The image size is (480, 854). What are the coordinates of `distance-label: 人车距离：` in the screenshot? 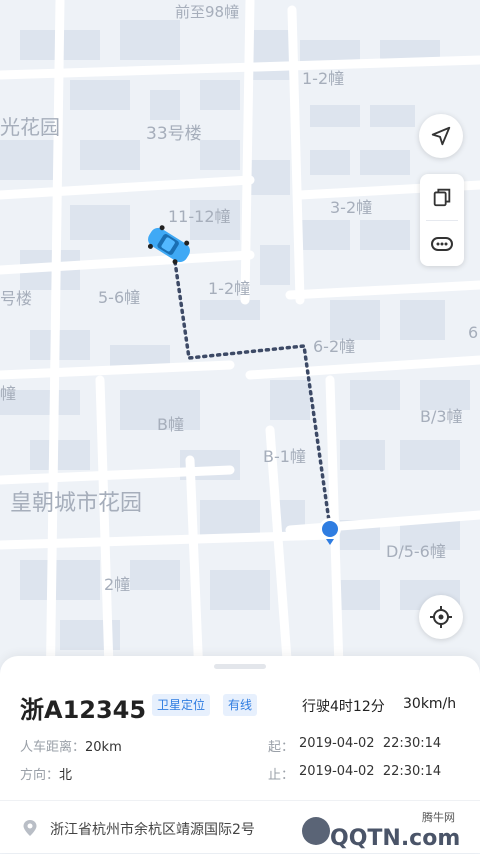 It's located at (53, 747).